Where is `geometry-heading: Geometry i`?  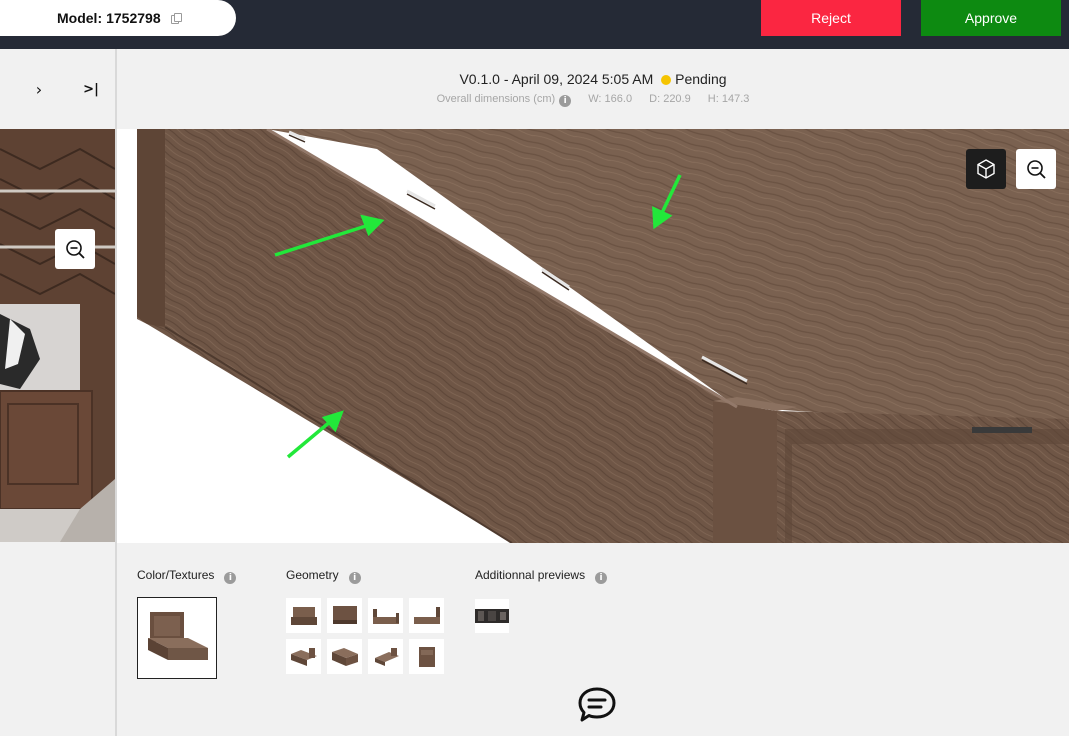
geometry-heading: Geometry i is located at coordinates (323, 576).